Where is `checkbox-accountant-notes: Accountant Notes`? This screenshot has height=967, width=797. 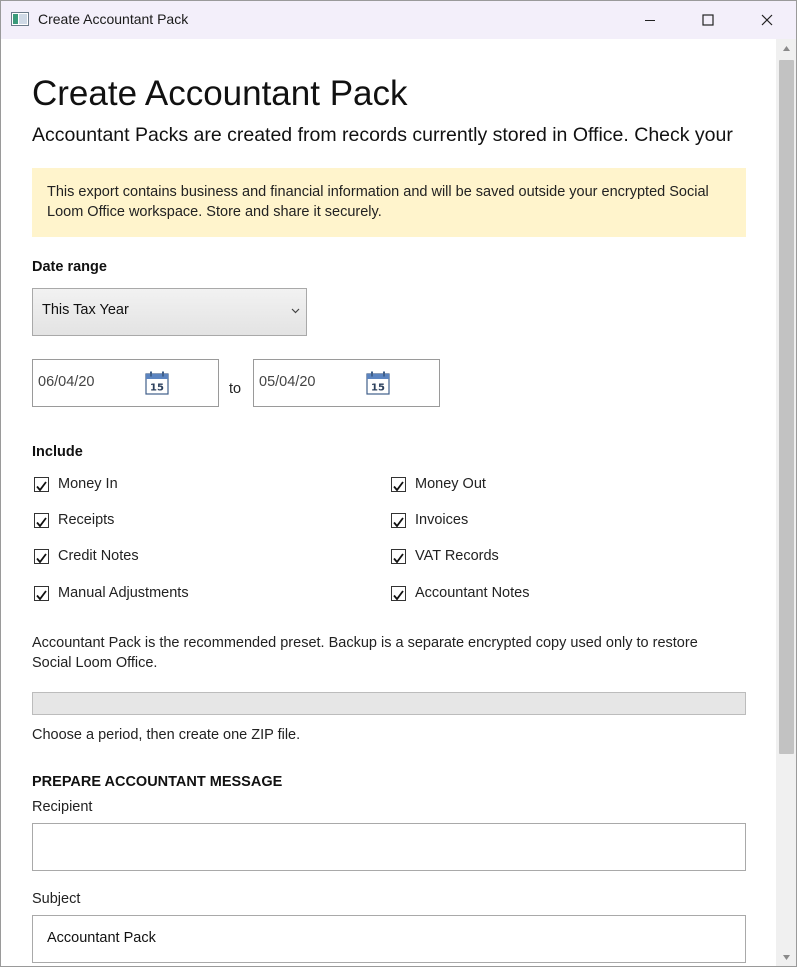
checkbox-accountant-notes: Accountant Notes is located at coordinates (460, 593).